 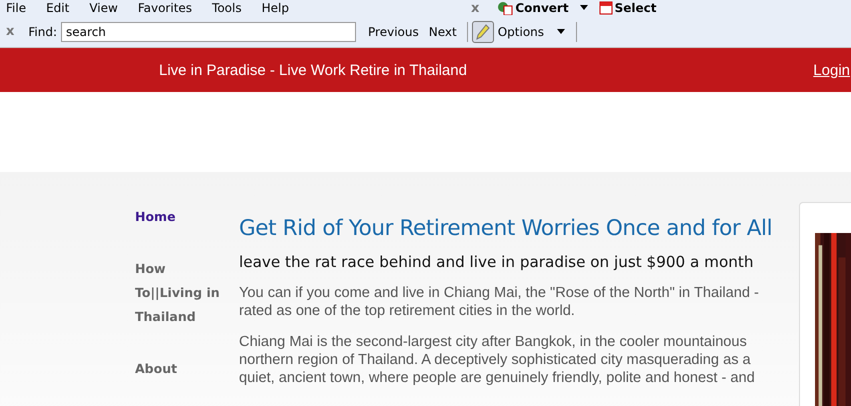 I want to click on sidebar-link: Home, so click(x=180, y=217).